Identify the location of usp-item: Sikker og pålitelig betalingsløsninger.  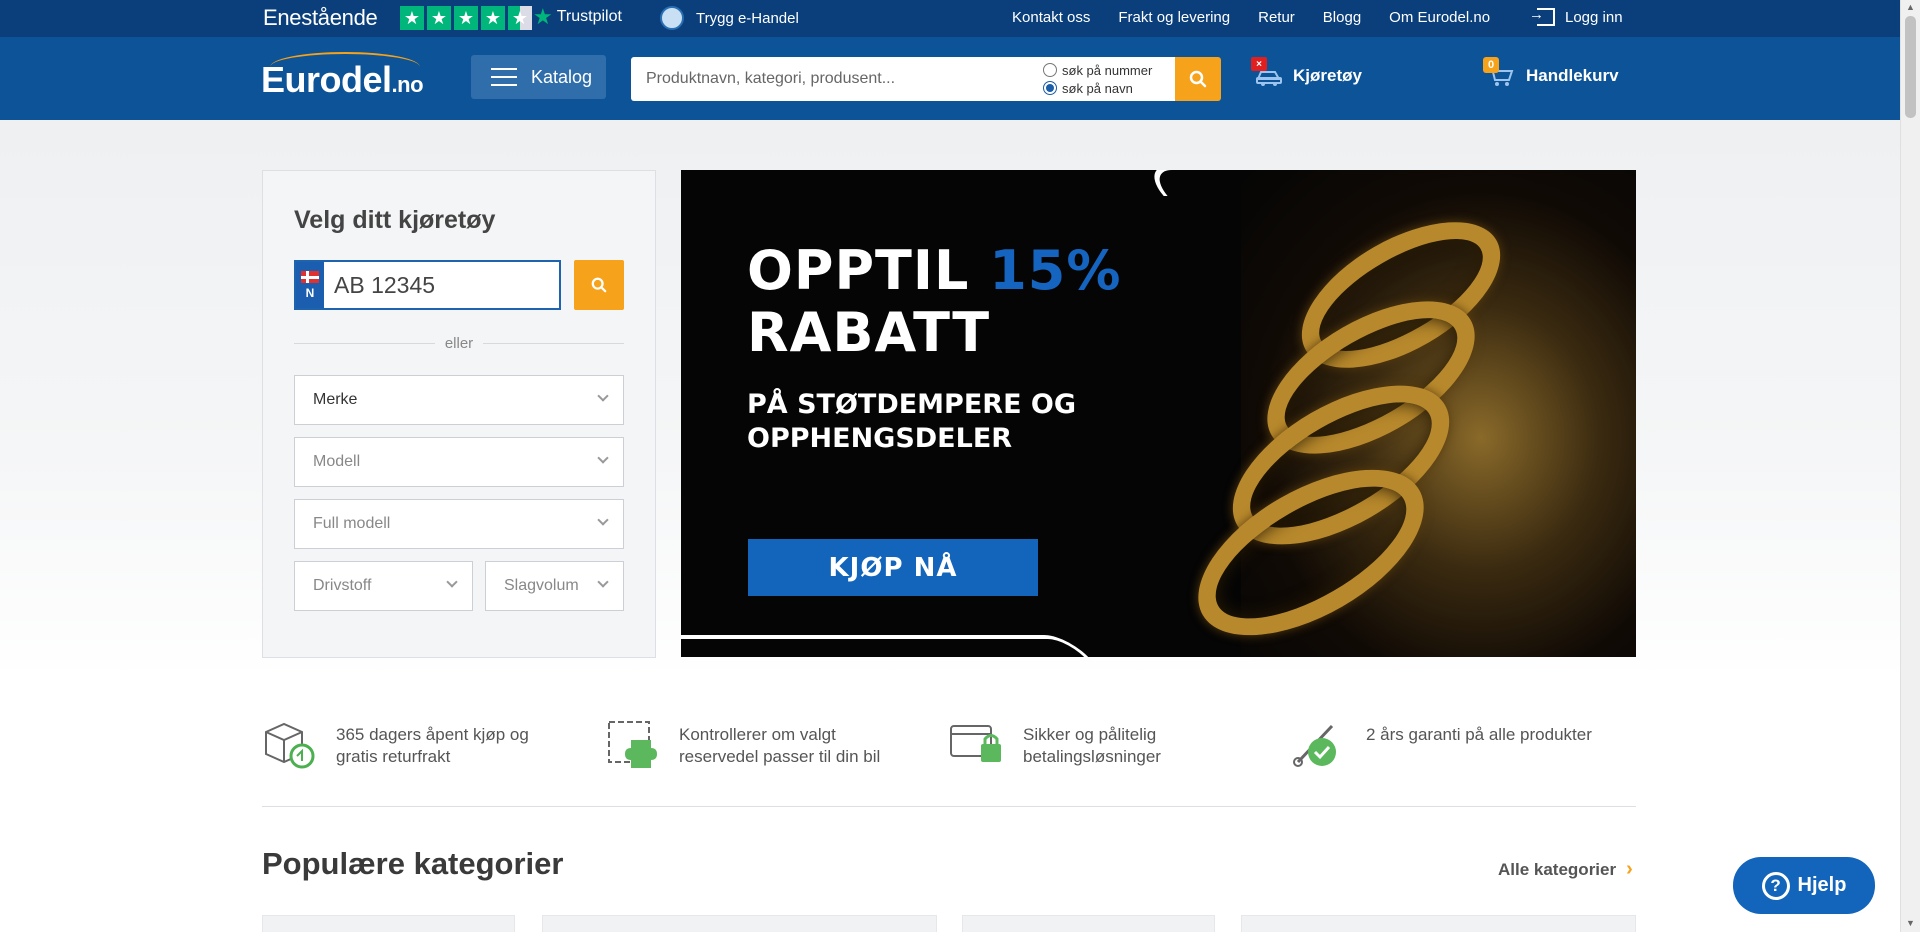
(1055, 744).